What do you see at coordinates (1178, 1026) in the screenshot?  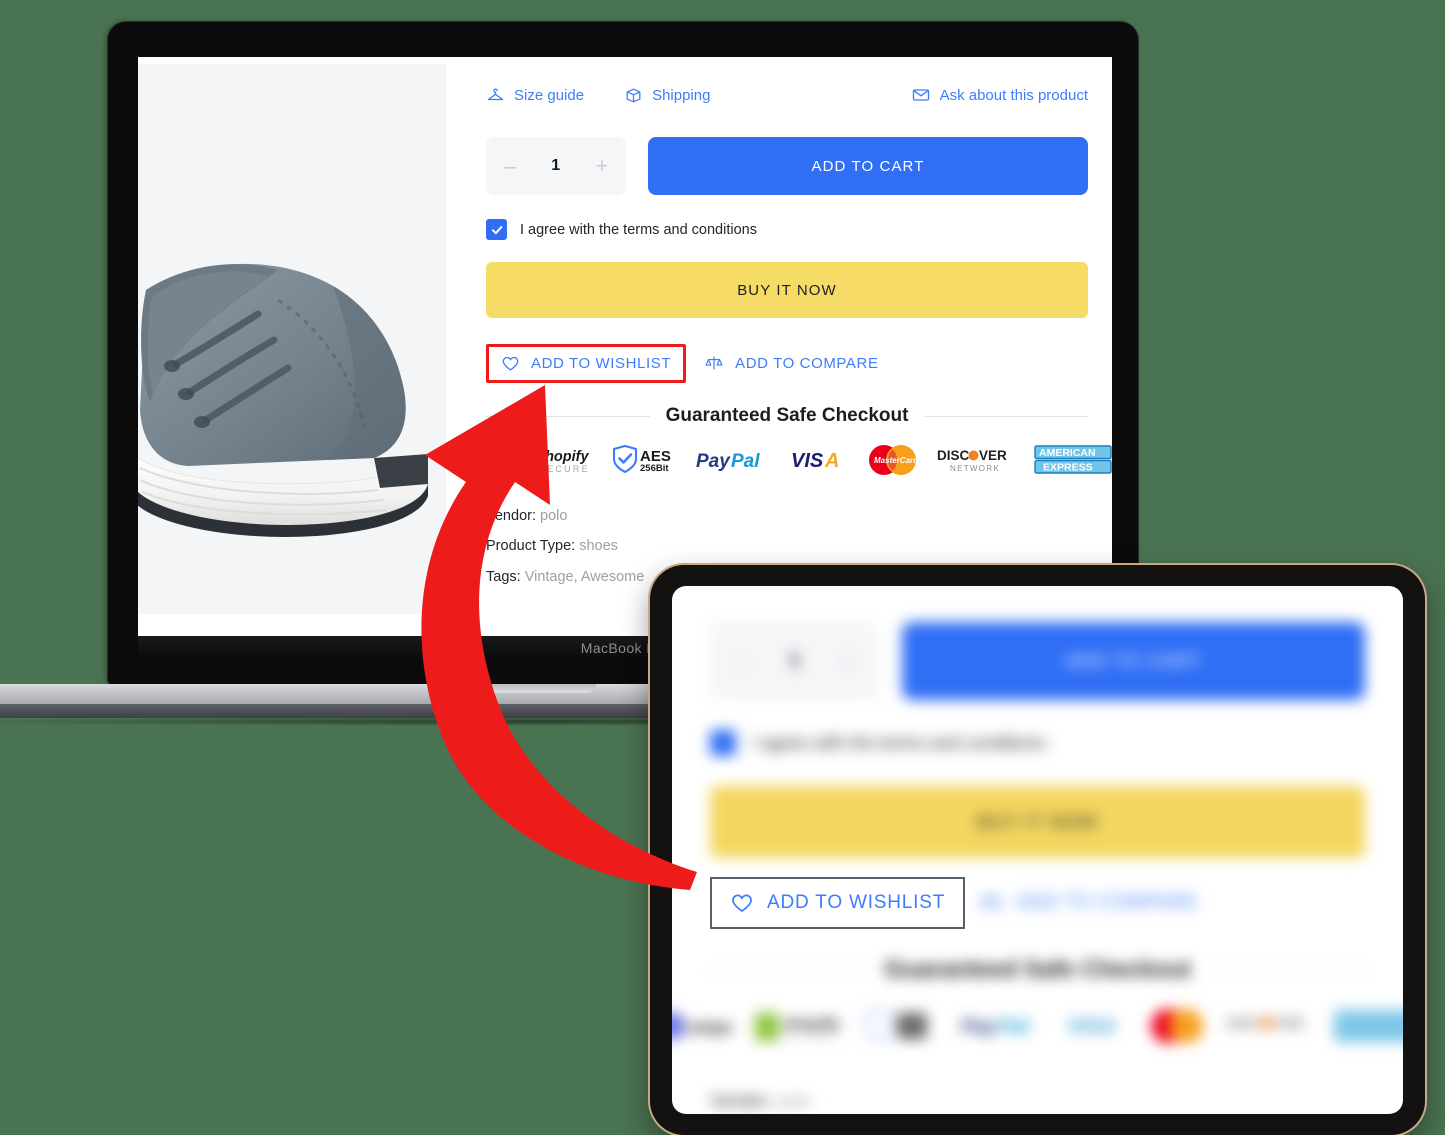 I see `tablet-badge-mastercard` at bounding box center [1178, 1026].